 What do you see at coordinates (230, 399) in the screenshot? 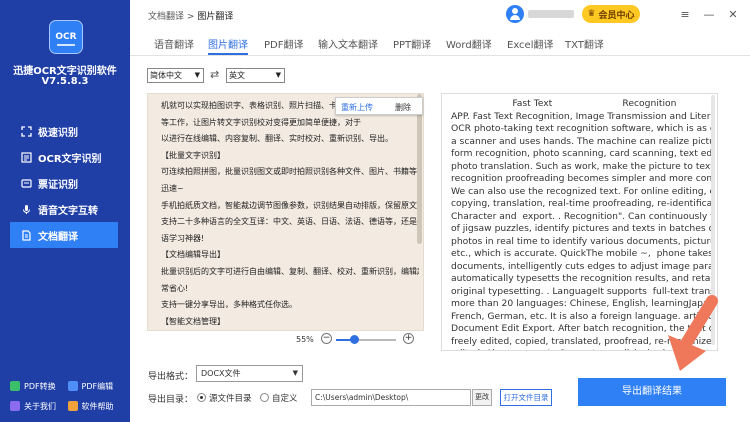
I see `radio-source-dir-label: 源文件目录` at bounding box center [230, 399].